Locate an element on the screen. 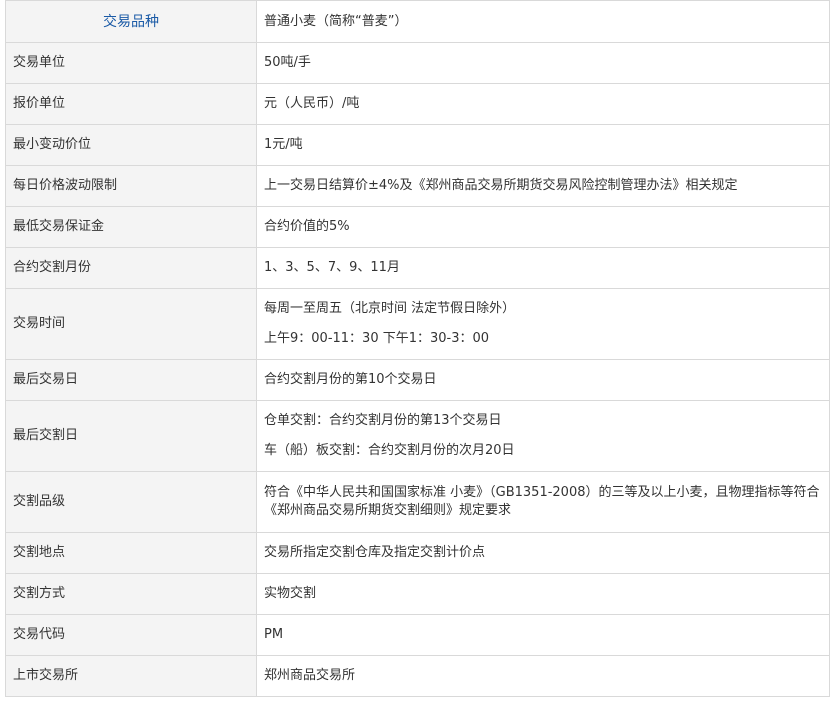 This screenshot has width=834, height=702. row-key: 上市交易所 is located at coordinates (131, 676).